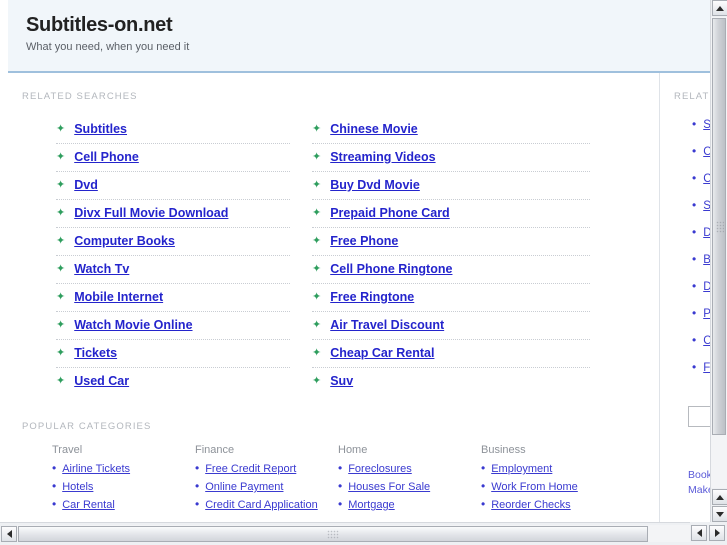  What do you see at coordinates (701, 313) in the screenshot?
I see `sidebar-item: • Prepaid Phone Card` at bounding box center [701, 313].